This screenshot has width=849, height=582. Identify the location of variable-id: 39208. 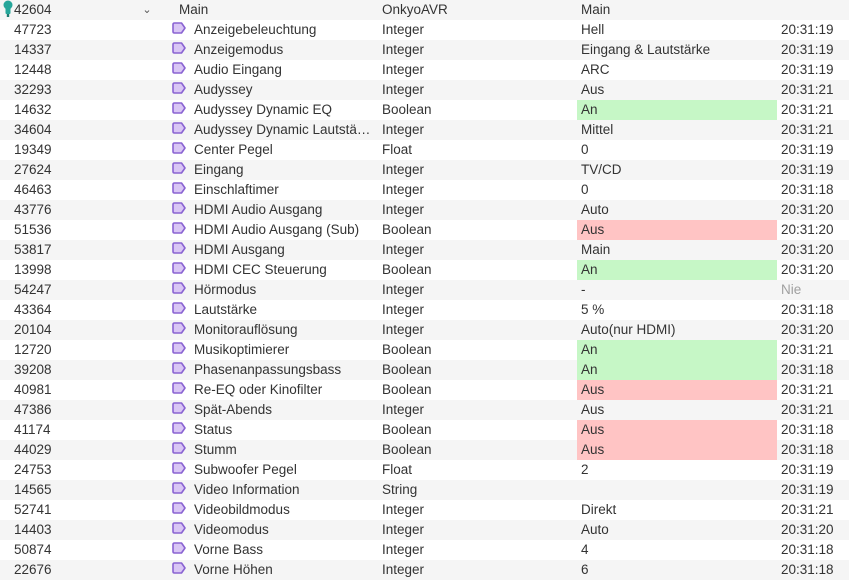
(33, 369).